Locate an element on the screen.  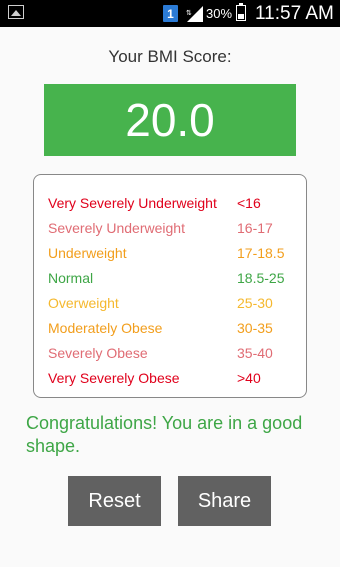
signal-icon: ⇅ is located at coordinates (194, 14).